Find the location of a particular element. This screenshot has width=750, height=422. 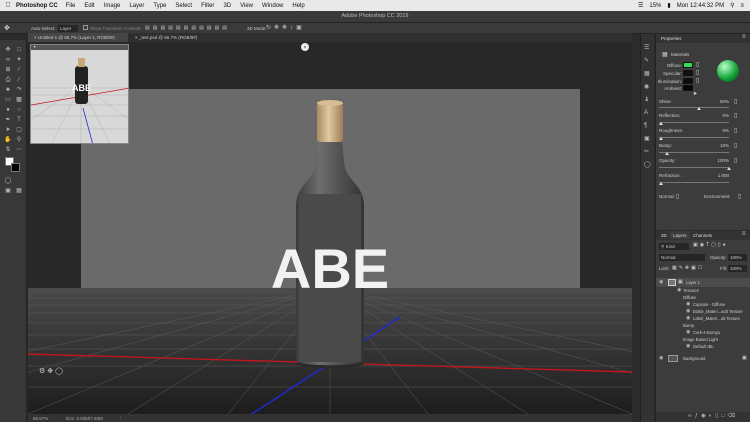

layer-row-default-ibl: ◉ Default IBL is located at coordinates (703, 346).